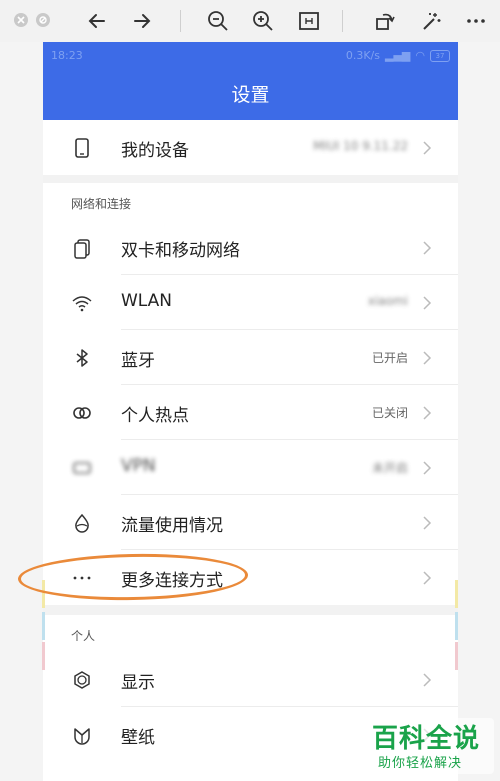 This screenshot has height=781, width=500. What do you see at coordinates (250, 95) in the screenshot?
I see `page-title: 设置` at bounding box center [250, 95].